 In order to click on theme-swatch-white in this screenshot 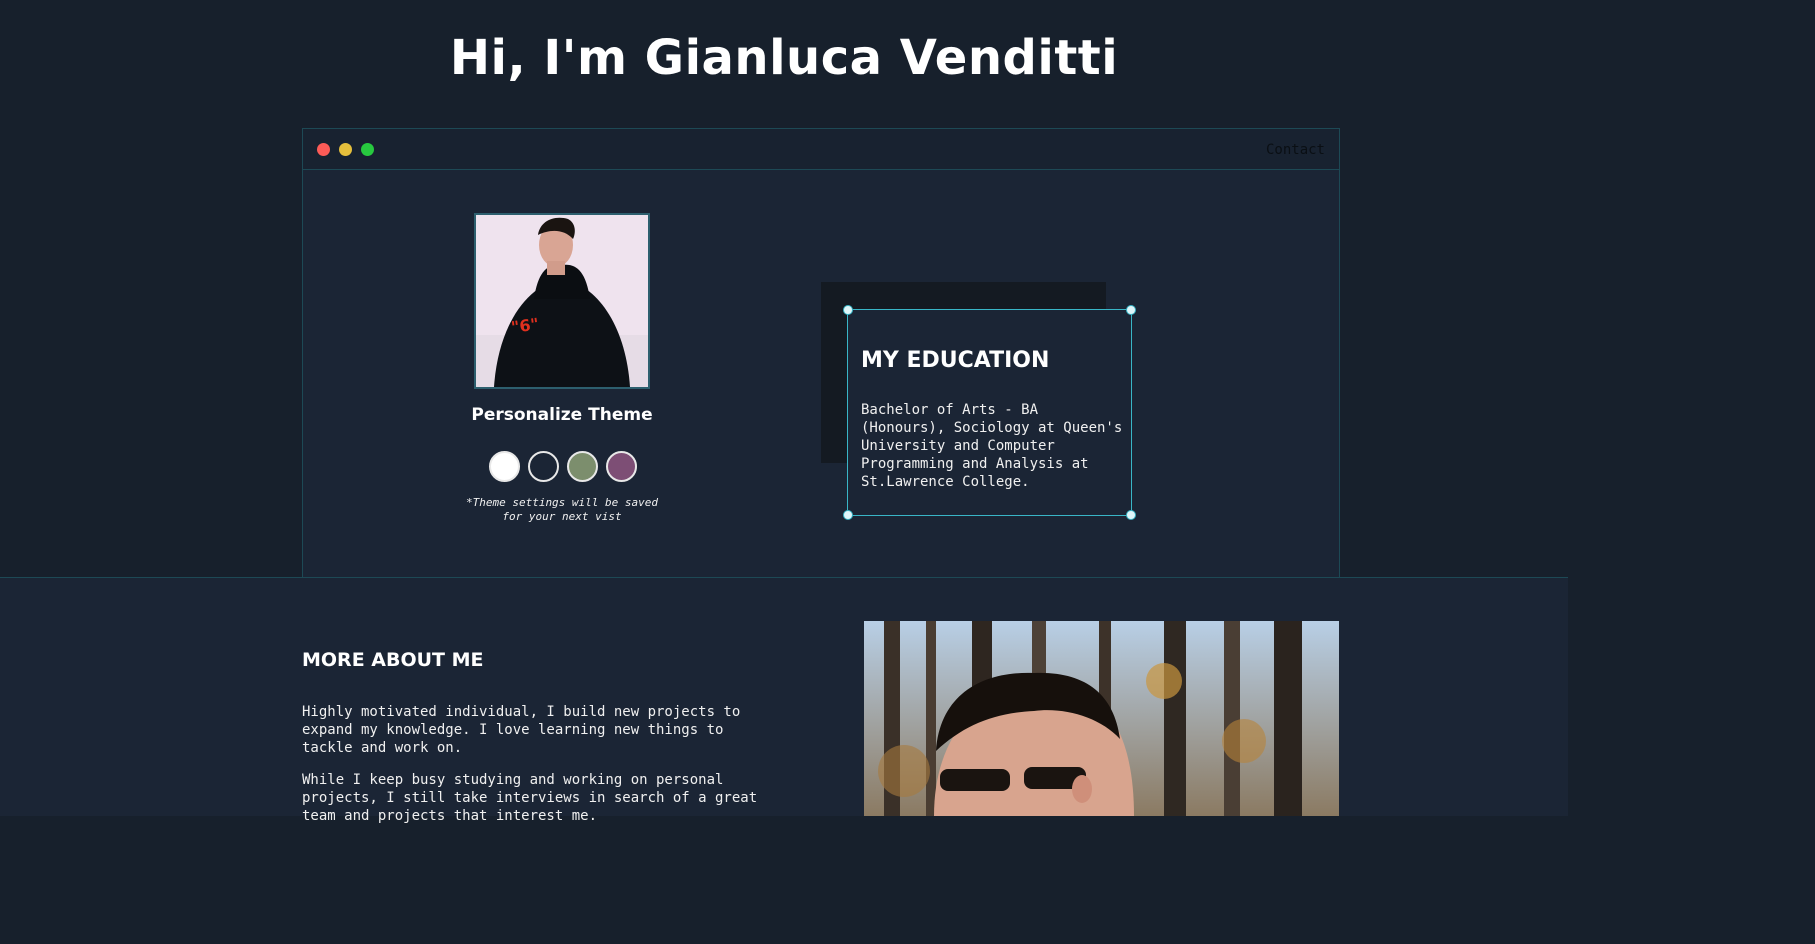, I will do `click(504, 466)`.